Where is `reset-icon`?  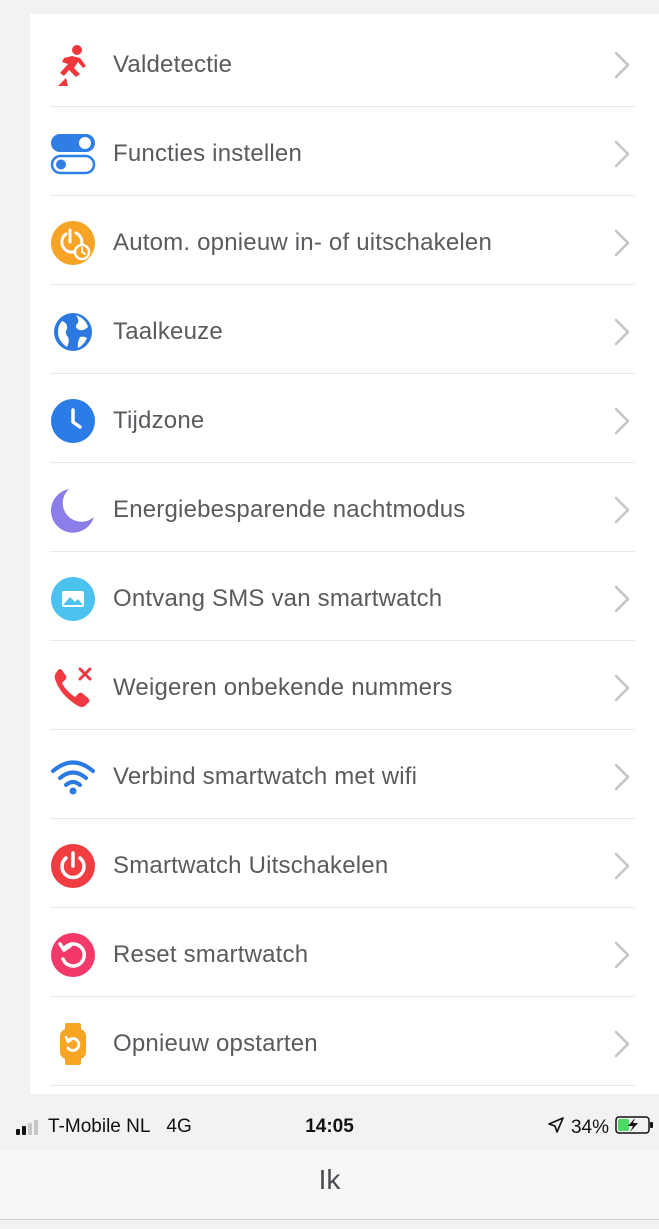
reset-icon is located at coordinates (73, 955).